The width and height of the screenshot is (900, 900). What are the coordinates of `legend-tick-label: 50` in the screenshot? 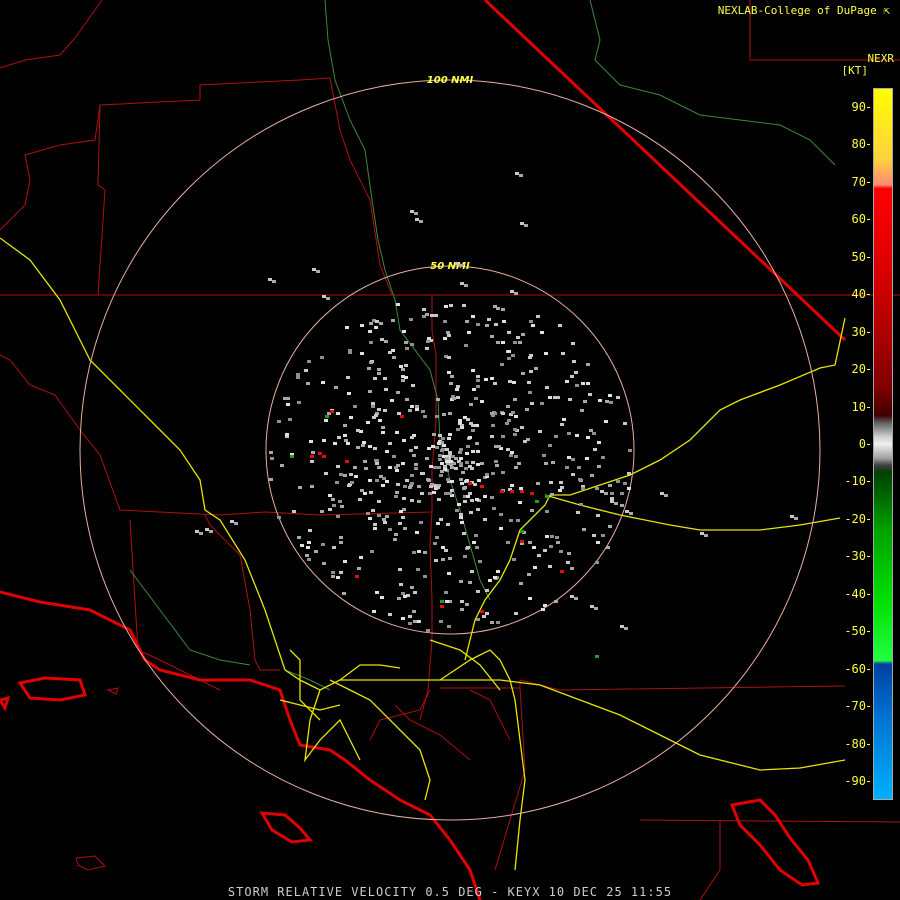 It's located at (858, 256).